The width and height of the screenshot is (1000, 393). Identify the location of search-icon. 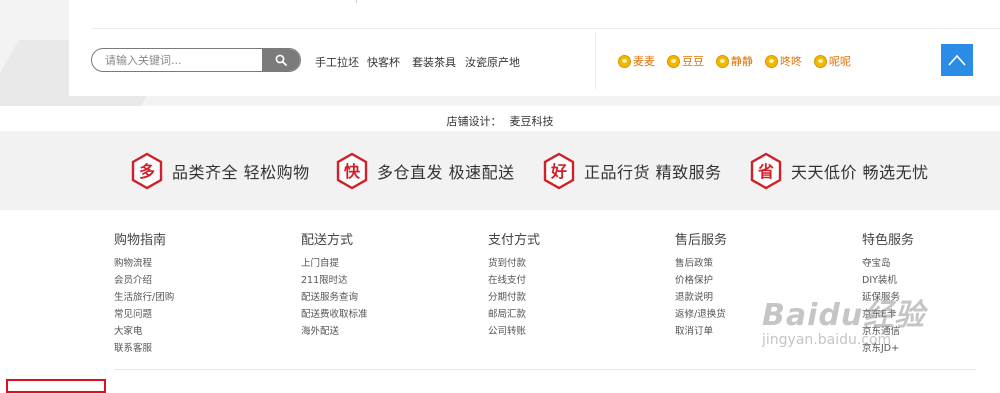
(281, 60).